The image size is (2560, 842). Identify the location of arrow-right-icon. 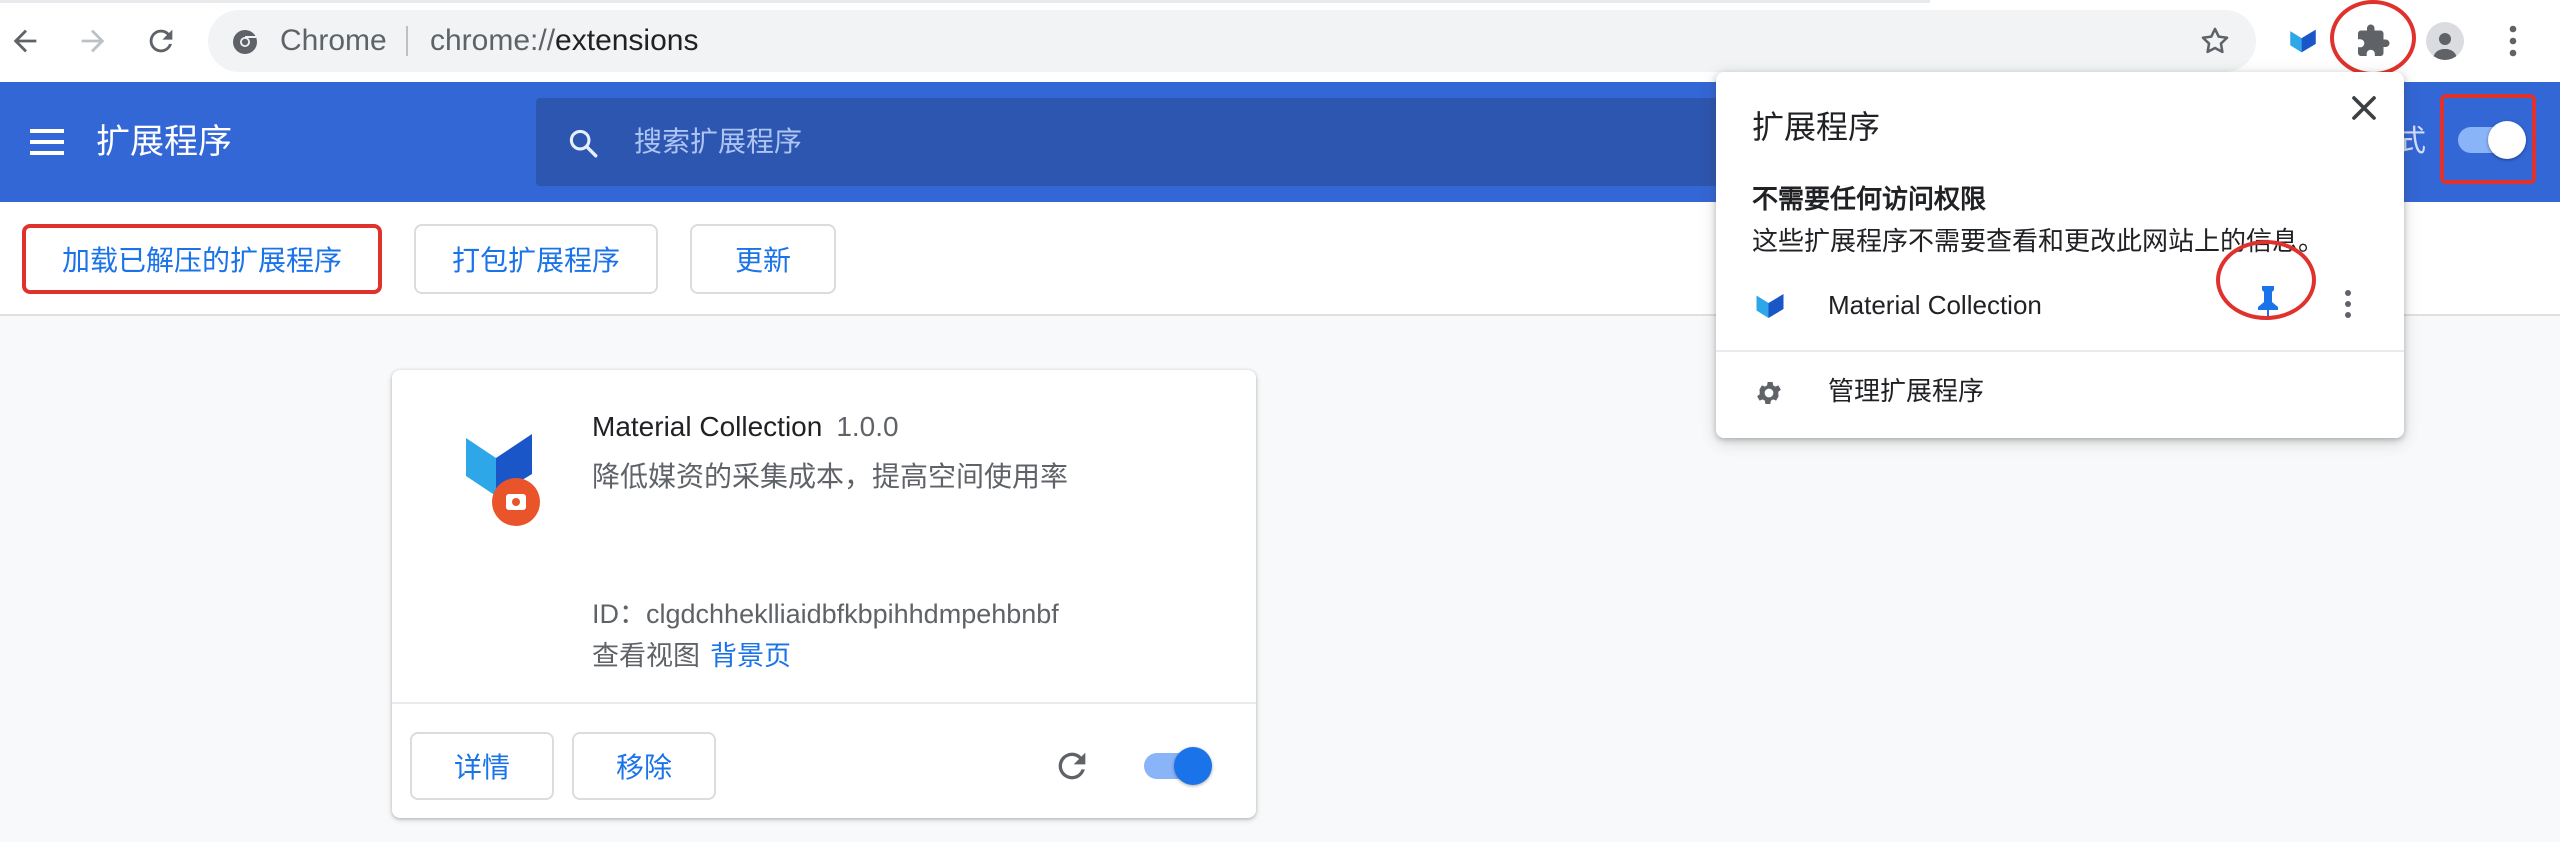
(93, 41).